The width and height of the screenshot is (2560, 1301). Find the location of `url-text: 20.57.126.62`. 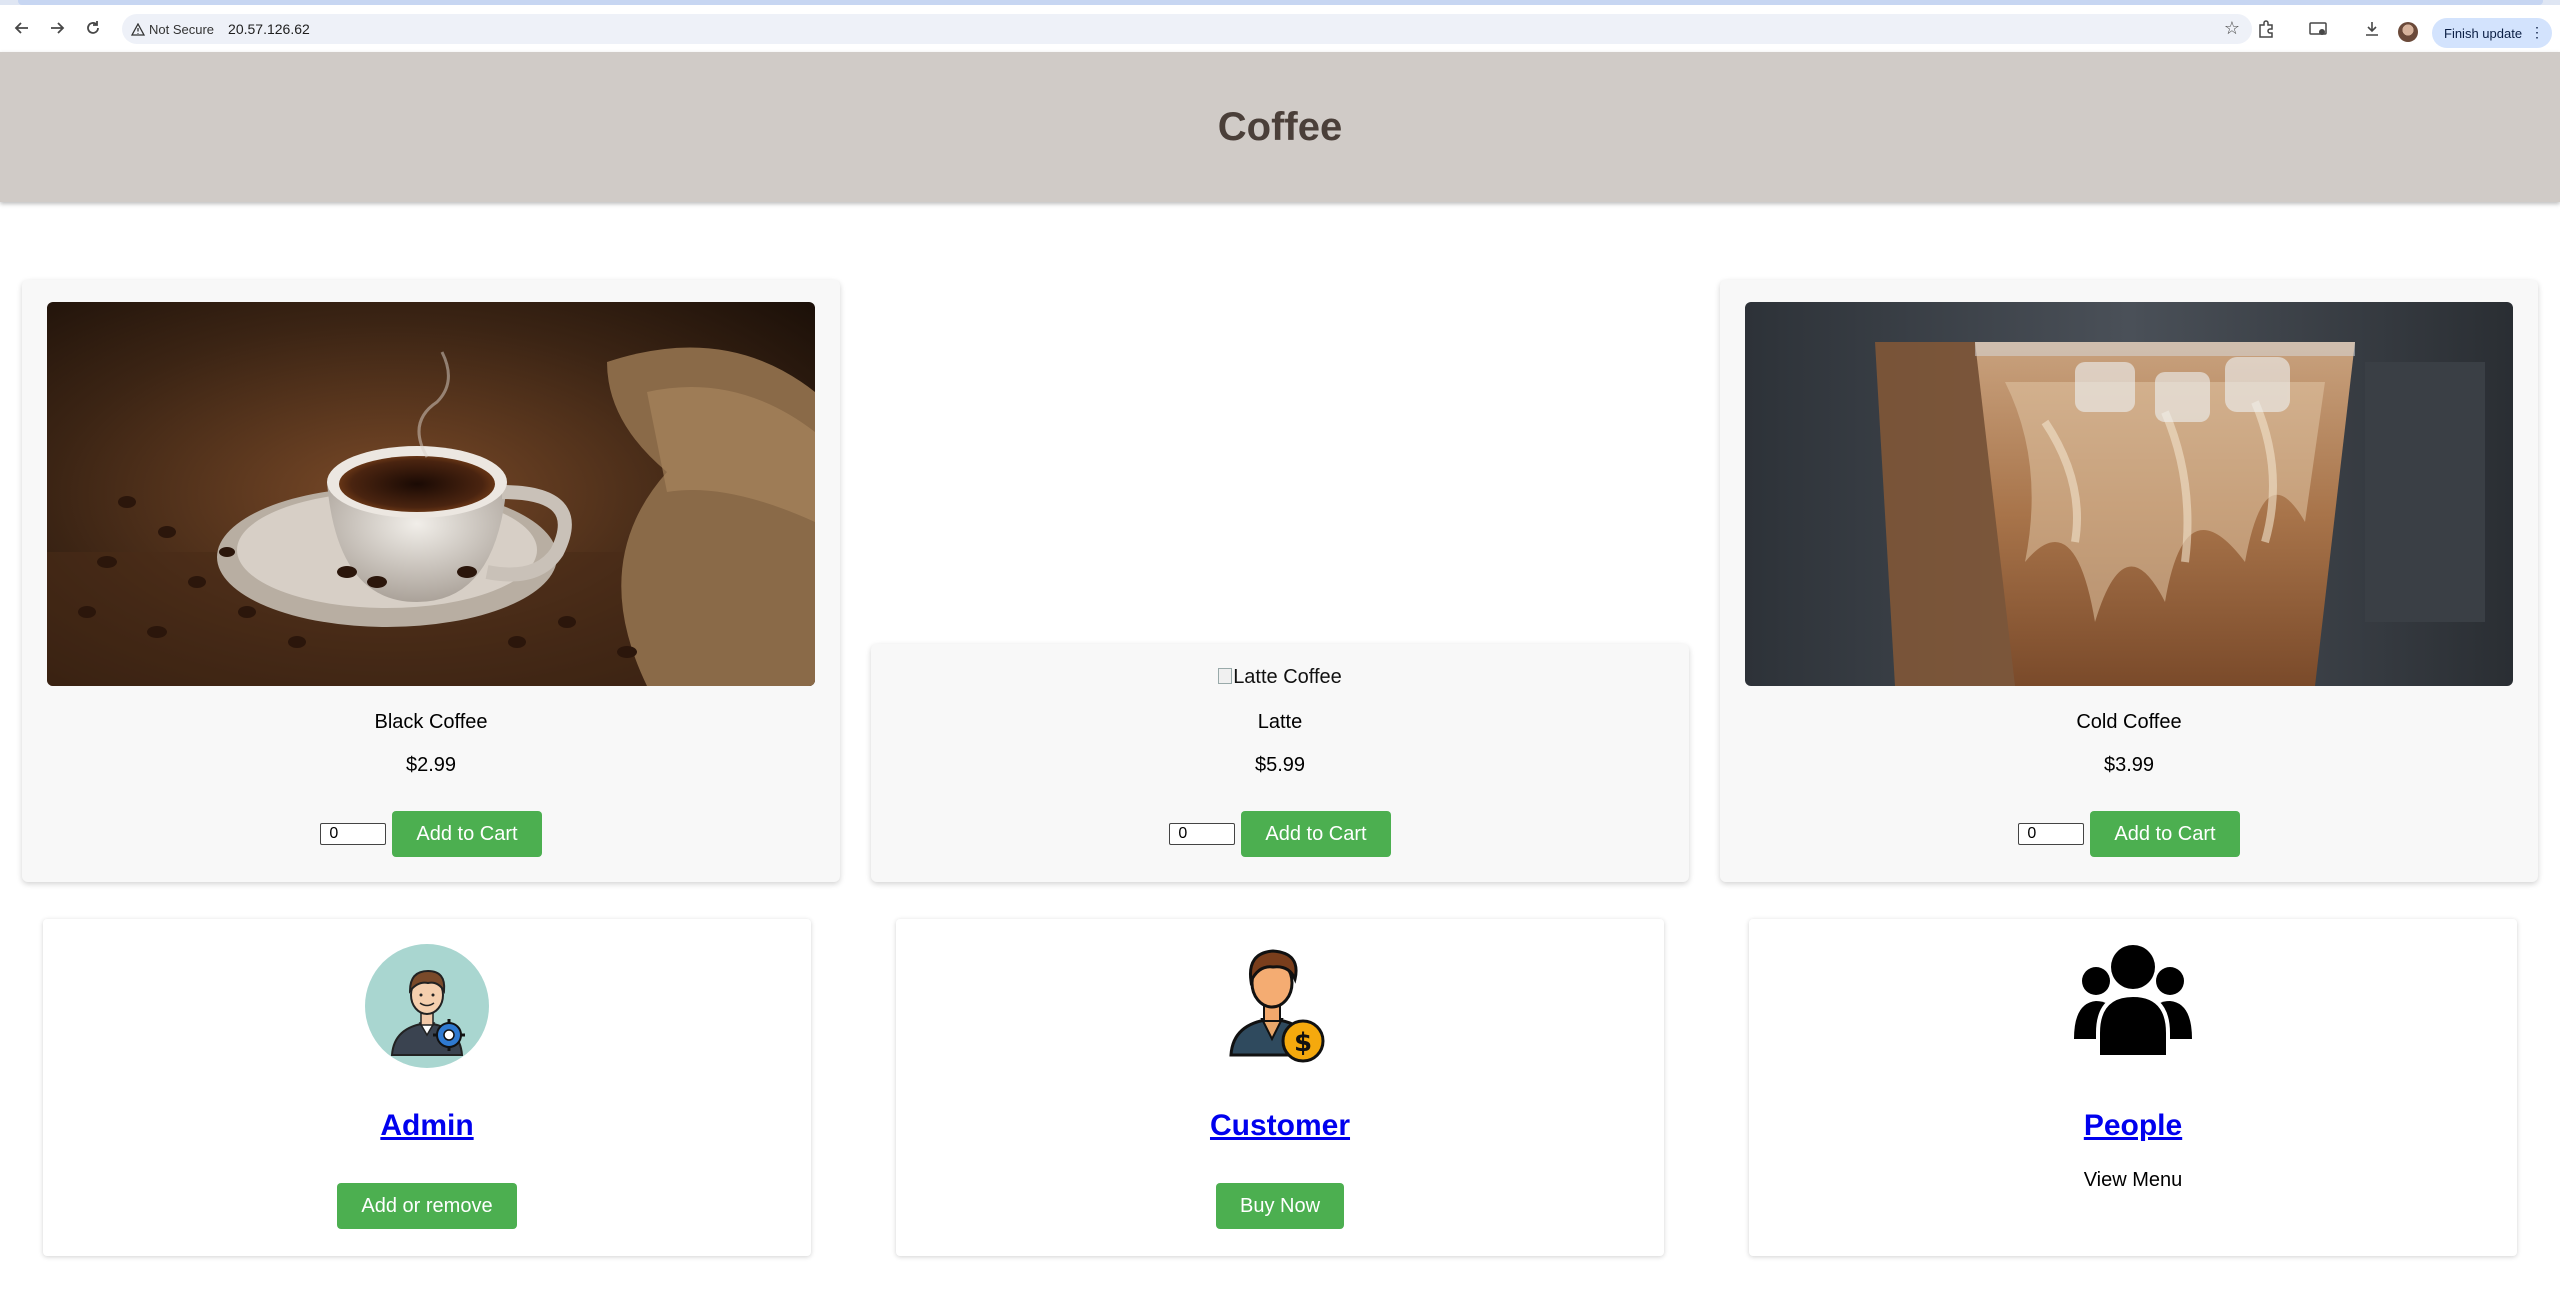

url-text: 20.57.126.62 is located at coordinates (269, 29).